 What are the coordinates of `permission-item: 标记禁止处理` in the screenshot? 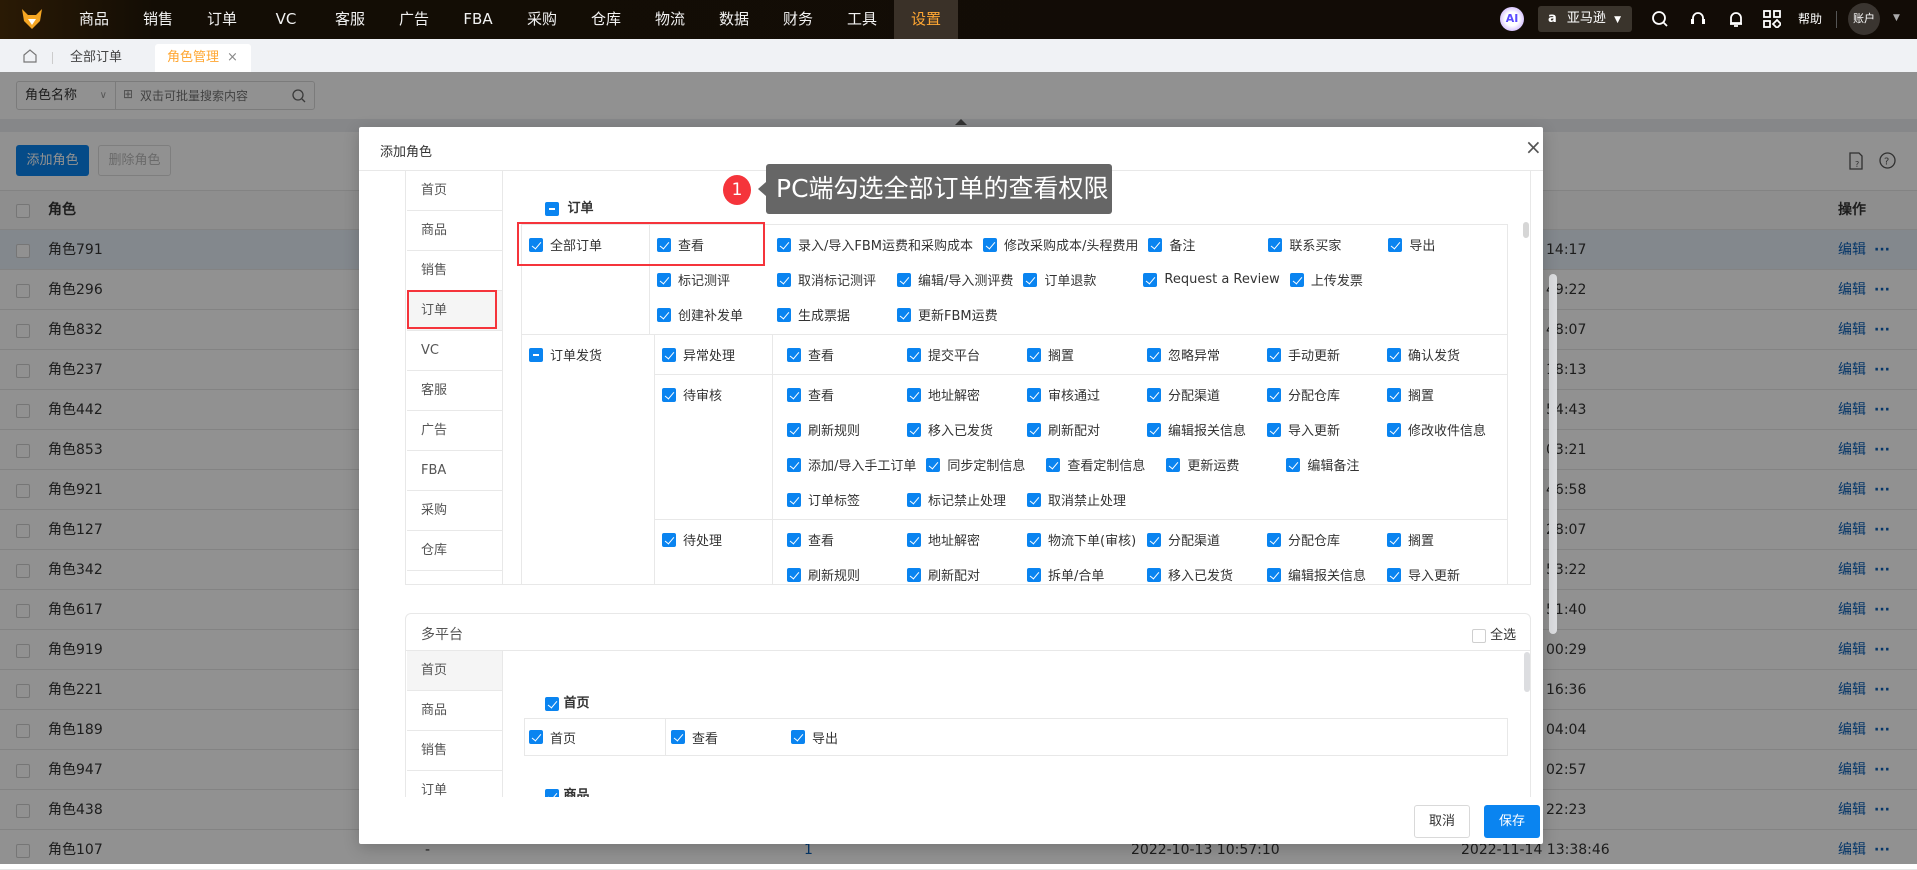 It's located at (967, 499).